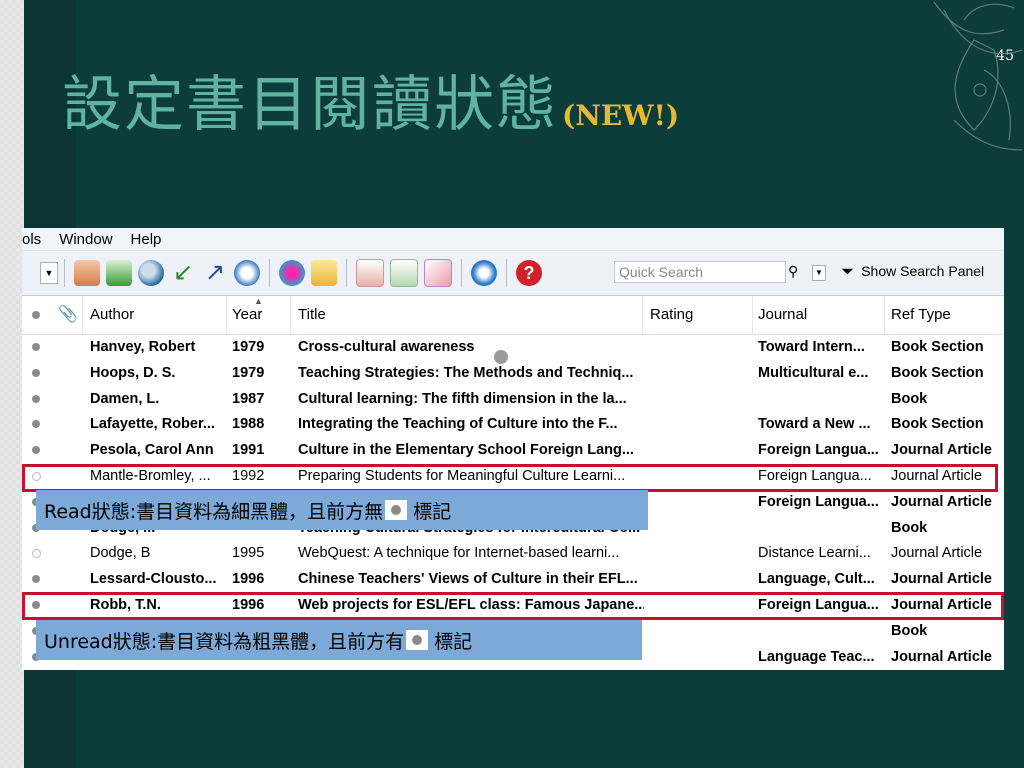  What do you see at coordinates (661, 272) in the screenshot?
I see `quick-search-placeholder: Quick Search` at bounding box center [661, 272].